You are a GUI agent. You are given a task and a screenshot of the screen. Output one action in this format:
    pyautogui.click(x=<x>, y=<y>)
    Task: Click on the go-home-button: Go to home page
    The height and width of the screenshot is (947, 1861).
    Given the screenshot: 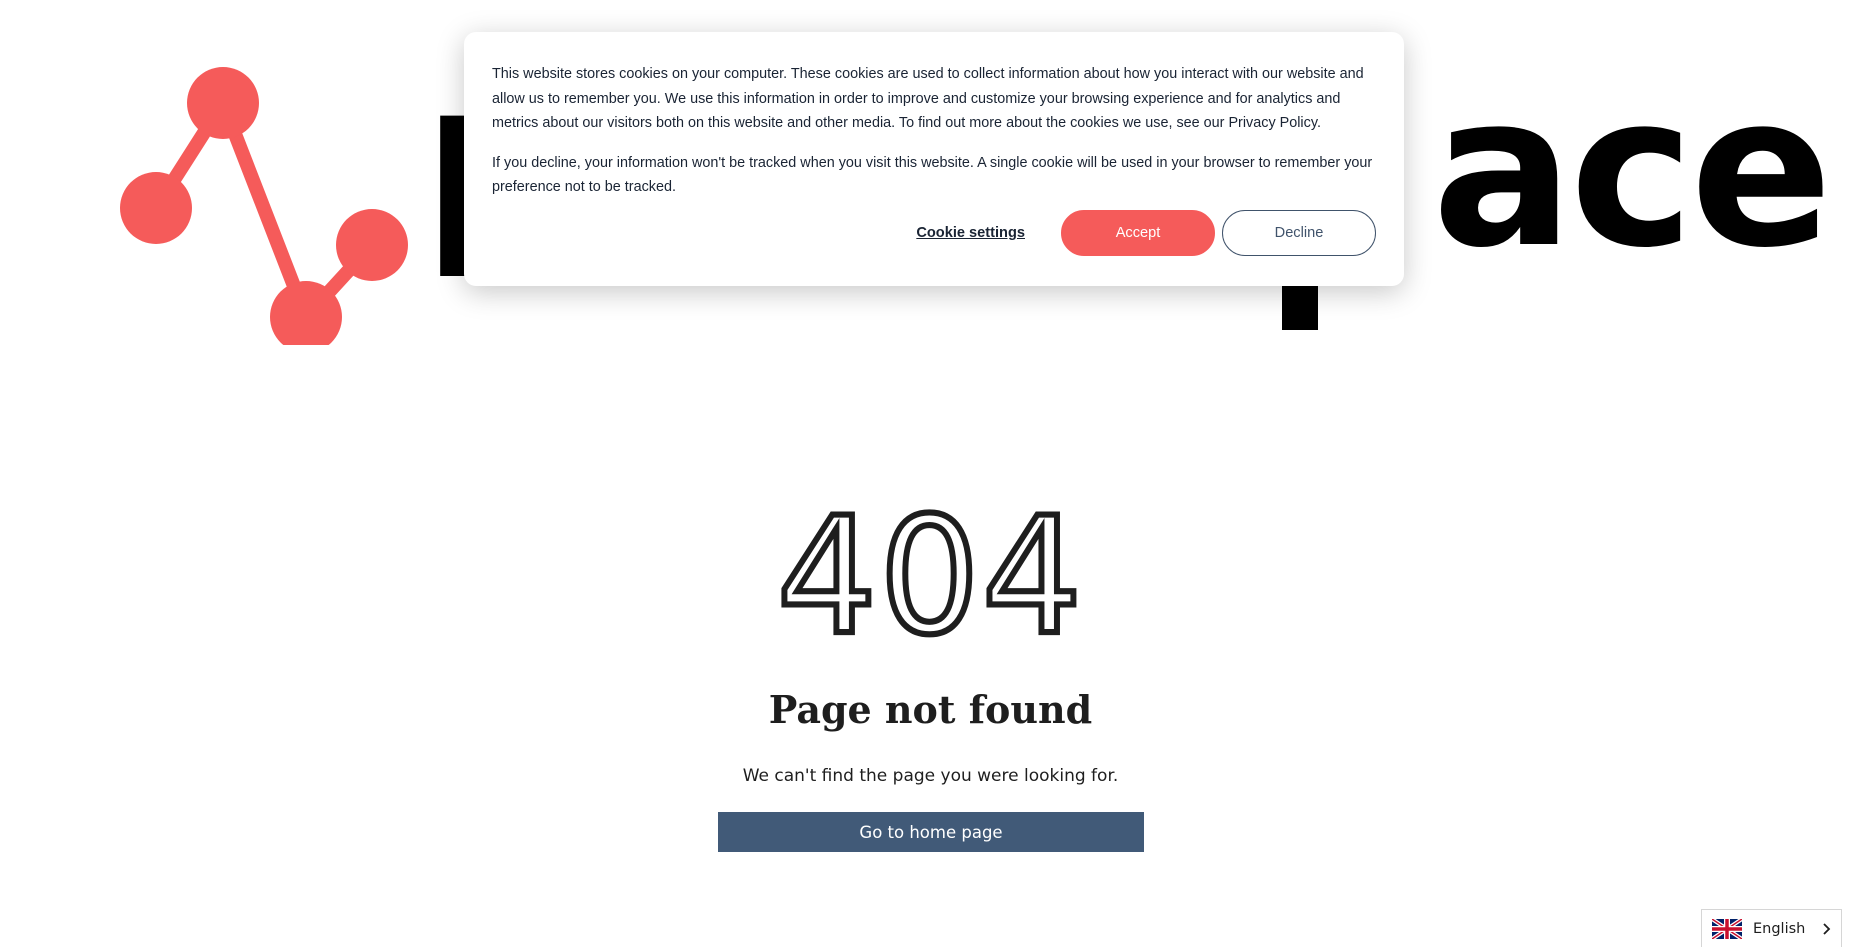 What is the action you would take?
    pyautogui.click(x=931, y=832)
    